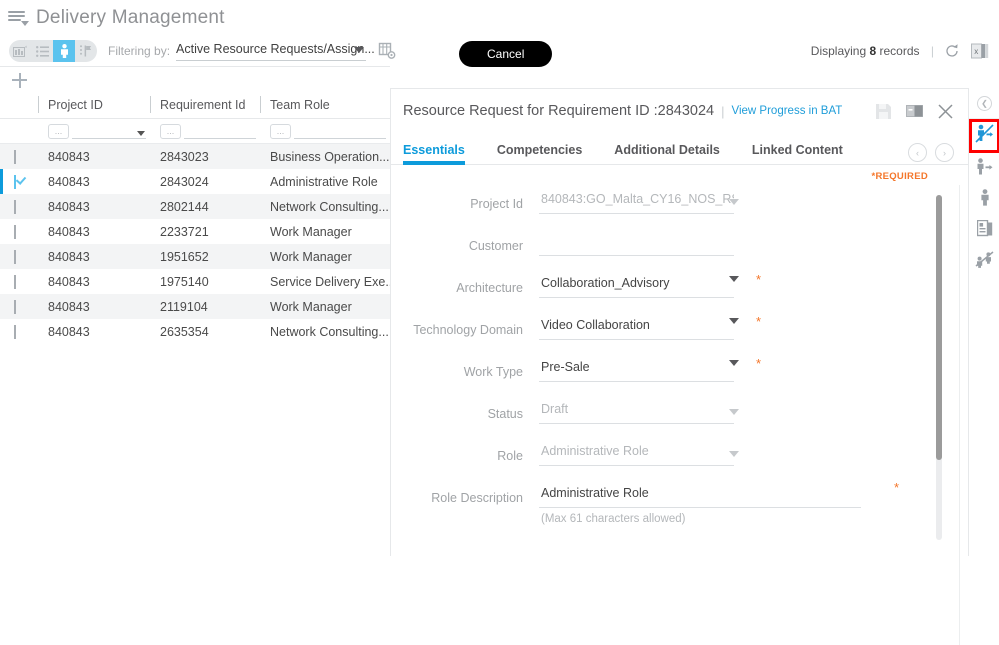  Describe the element at coordinates (195, 80) in the screenshot. I see `add-record-bar` at that location.